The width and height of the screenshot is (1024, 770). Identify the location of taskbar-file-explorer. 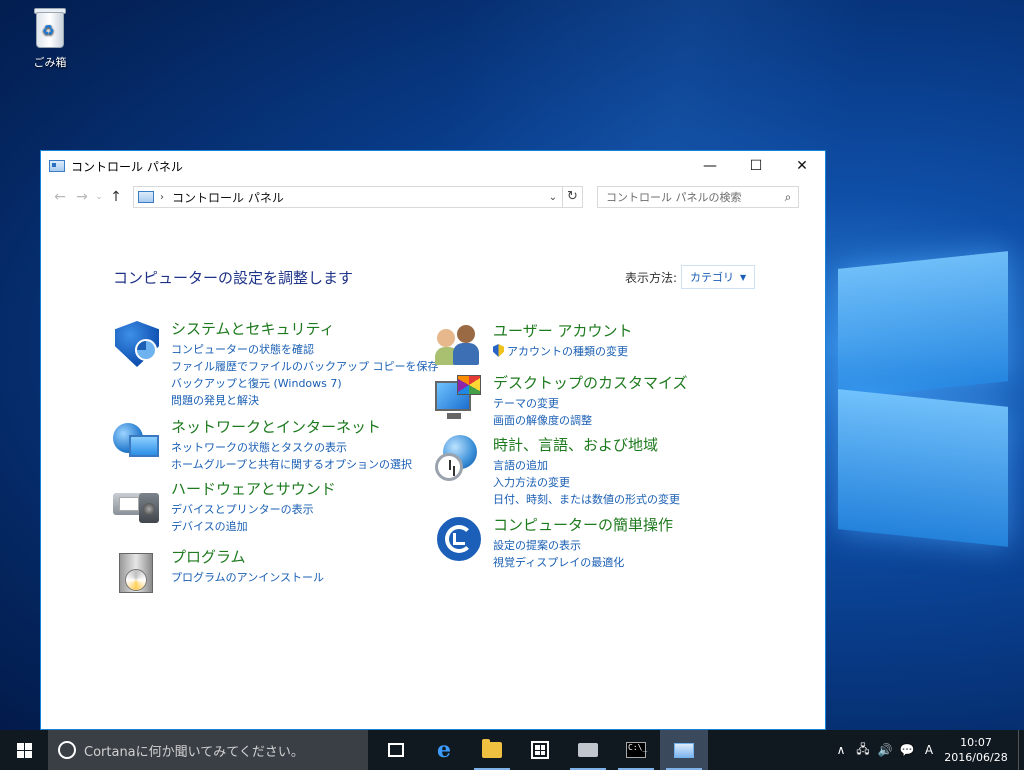
(492, 750).